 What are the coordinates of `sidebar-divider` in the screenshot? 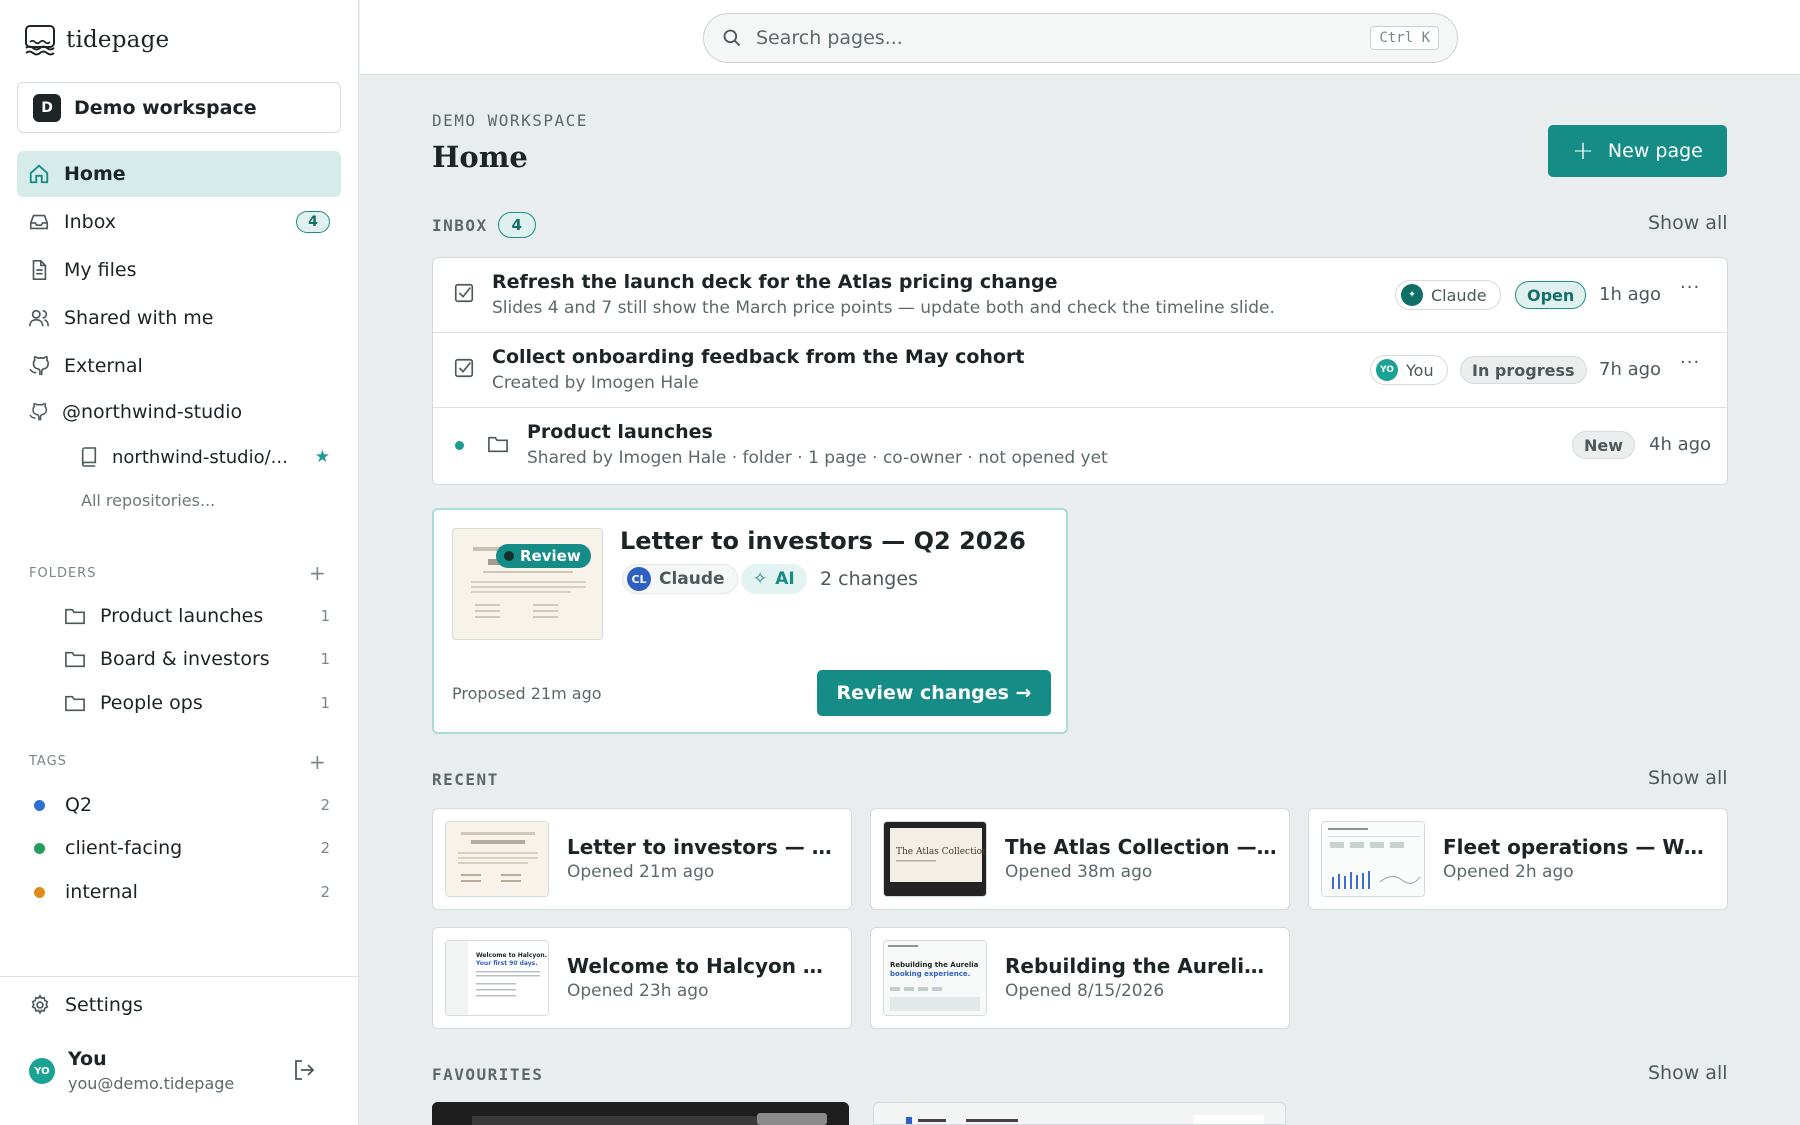 It's located at (179, 976).